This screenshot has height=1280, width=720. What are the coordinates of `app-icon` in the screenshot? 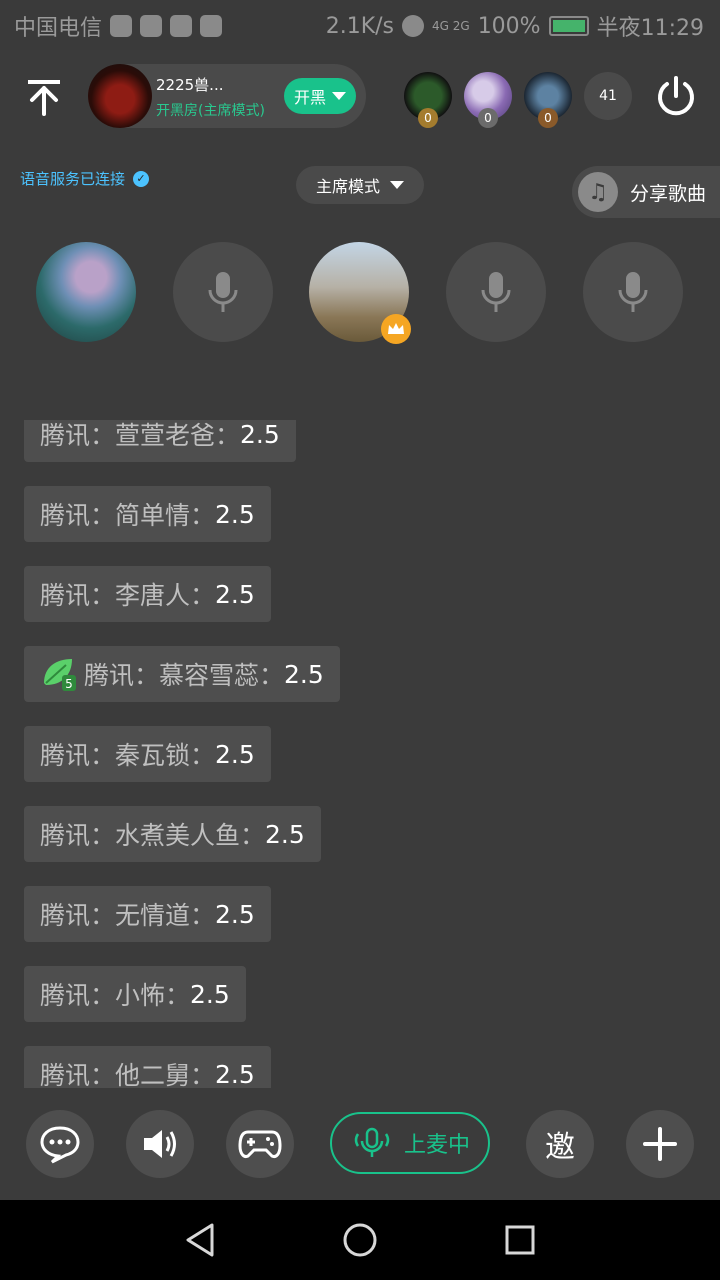 It's located at (151, 26).